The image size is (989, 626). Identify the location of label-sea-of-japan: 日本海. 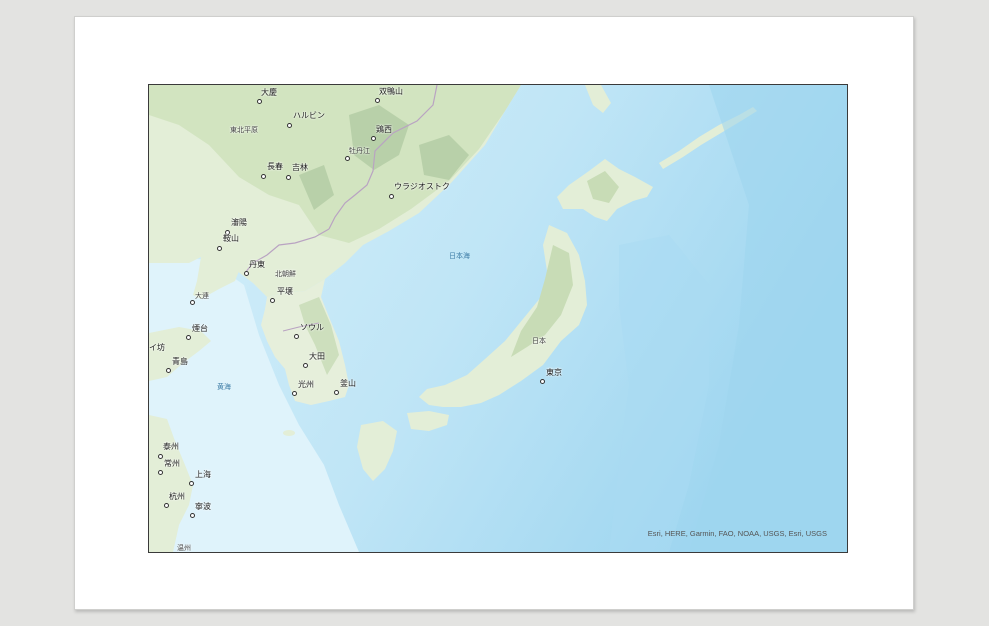
(459, 256).